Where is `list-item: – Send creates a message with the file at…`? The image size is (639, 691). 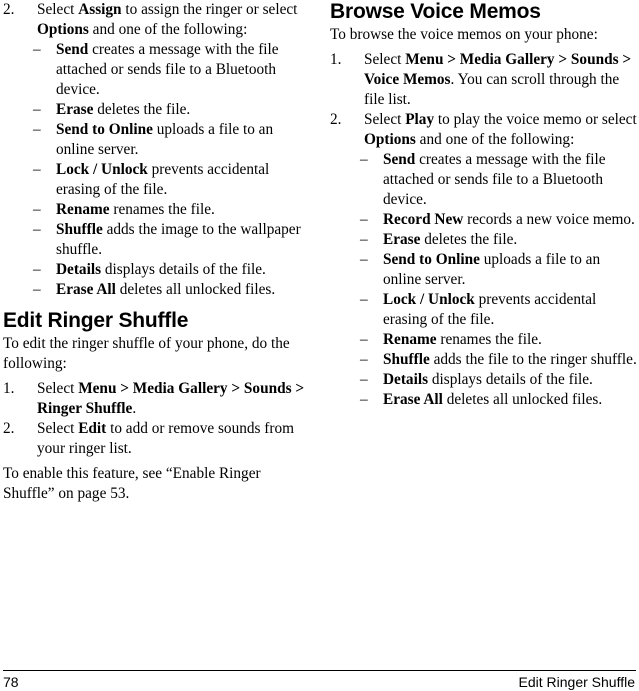
list-item: – Send creates a message with the file at… is located at coordinates (483, 180).